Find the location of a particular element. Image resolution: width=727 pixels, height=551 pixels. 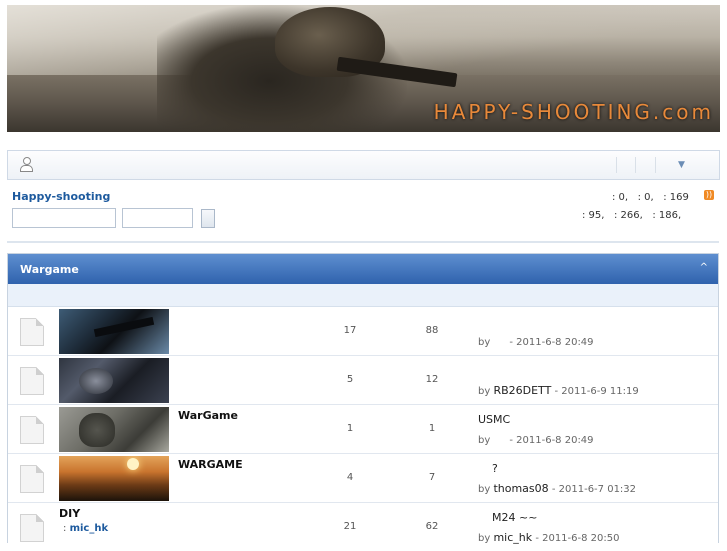

password-input is located at coordinates (157, 218).